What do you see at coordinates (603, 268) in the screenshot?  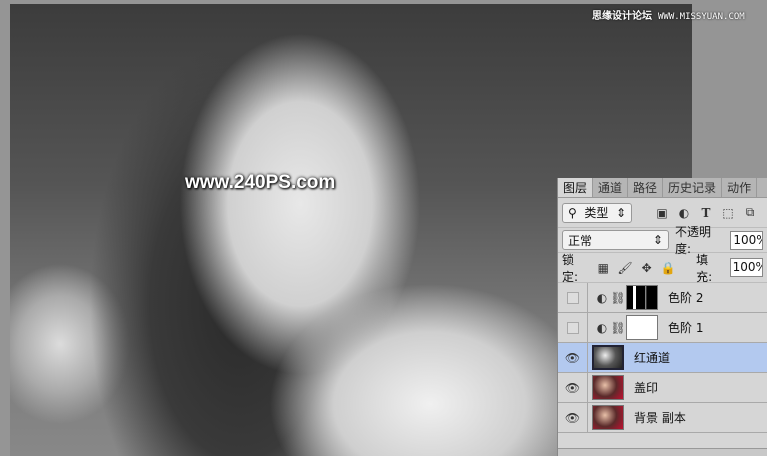 I see `lock-transparent-icon: ▦` at bounding box center [603, 268].